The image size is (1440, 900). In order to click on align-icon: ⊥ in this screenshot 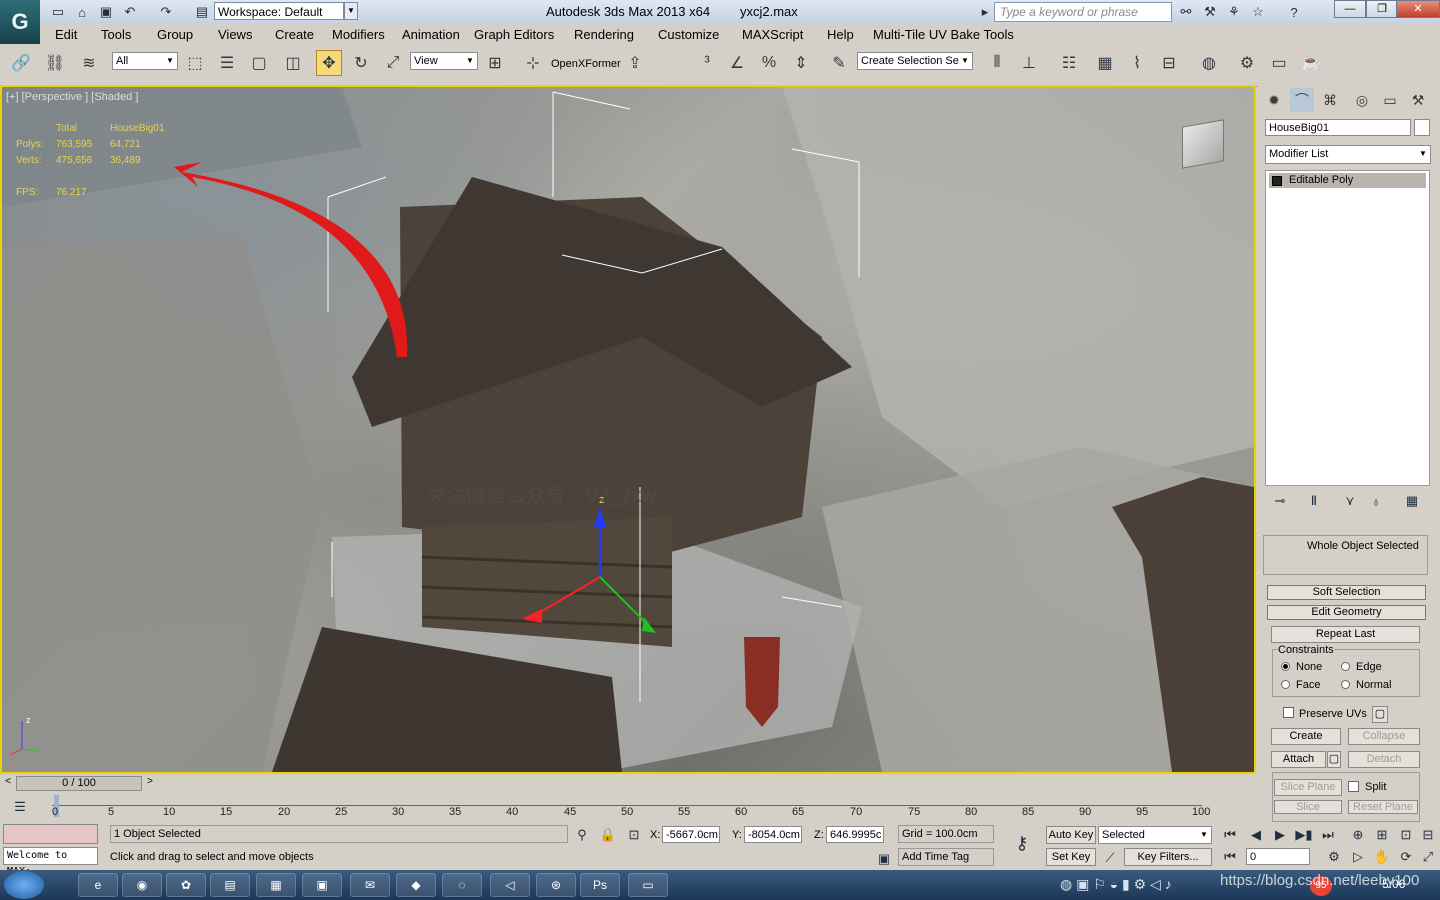, I will do `click(1029, 63)`.